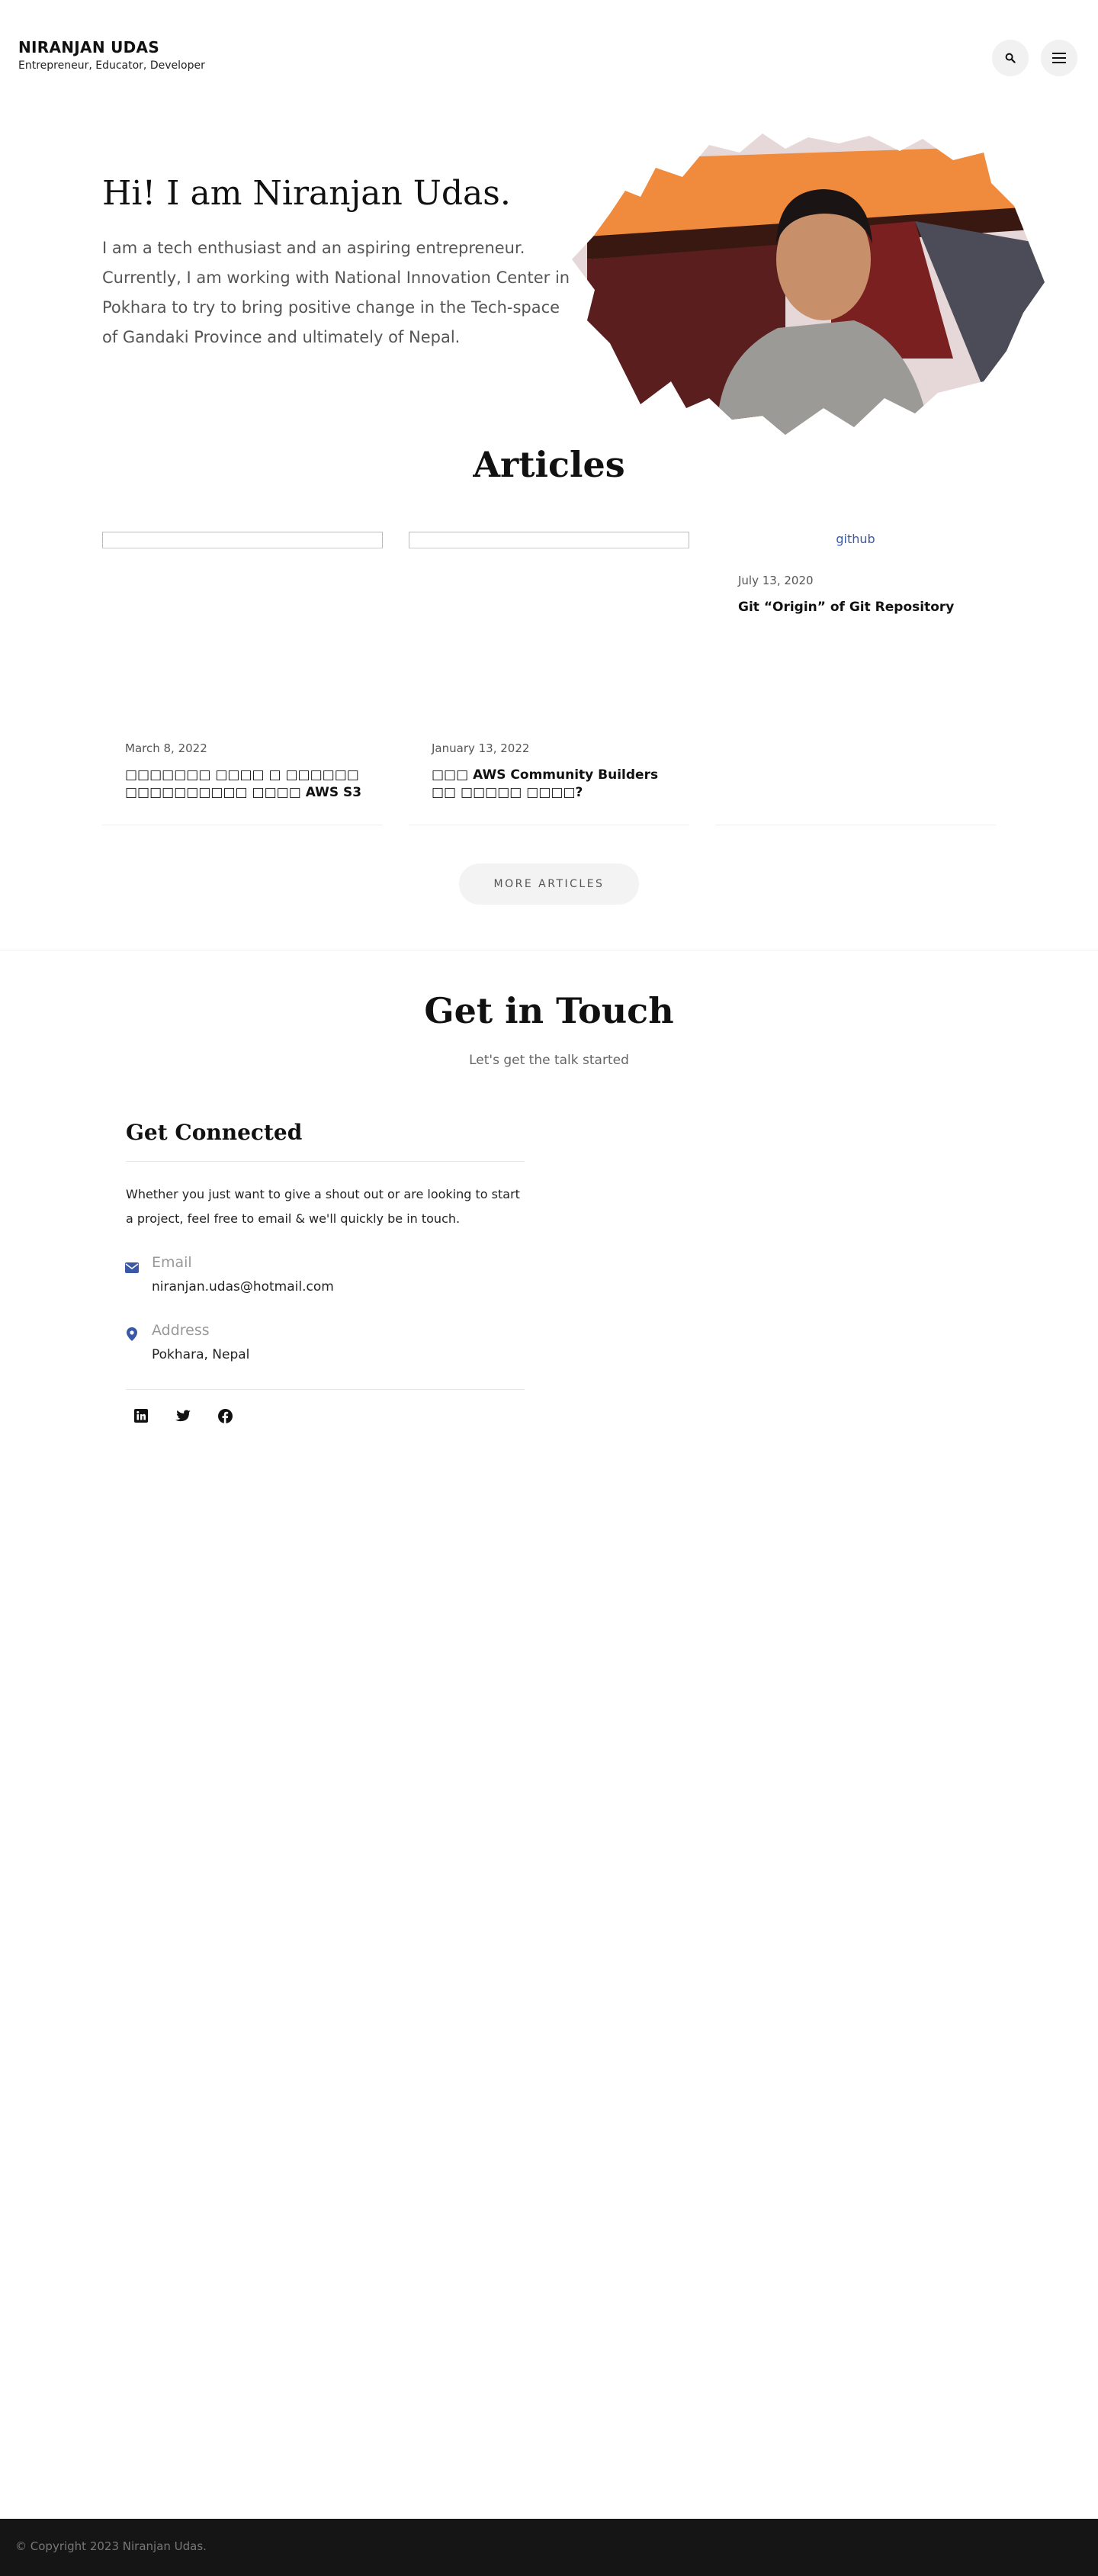  What do you see at coordinates (860, 607) in the screenshot?
I see `article-title: Git “Origin” of Git Repository` at bounding box center [860, 607].